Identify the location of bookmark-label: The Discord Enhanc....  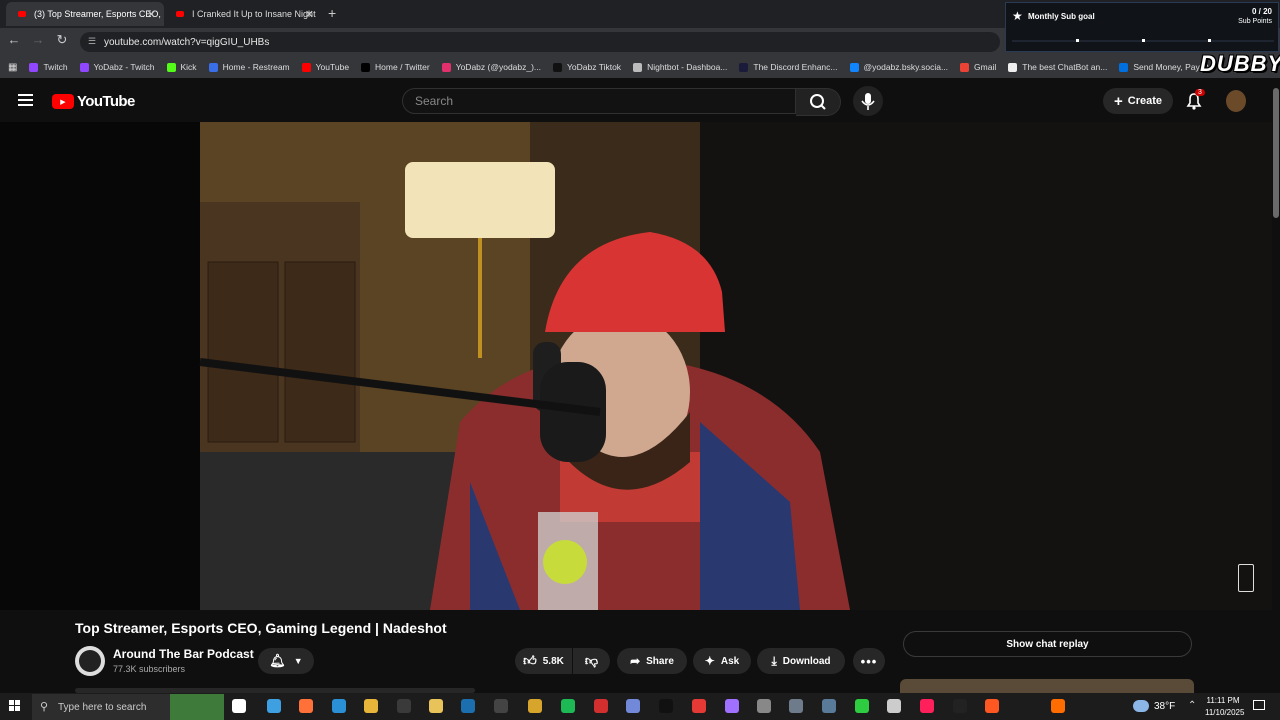
(795, 67).